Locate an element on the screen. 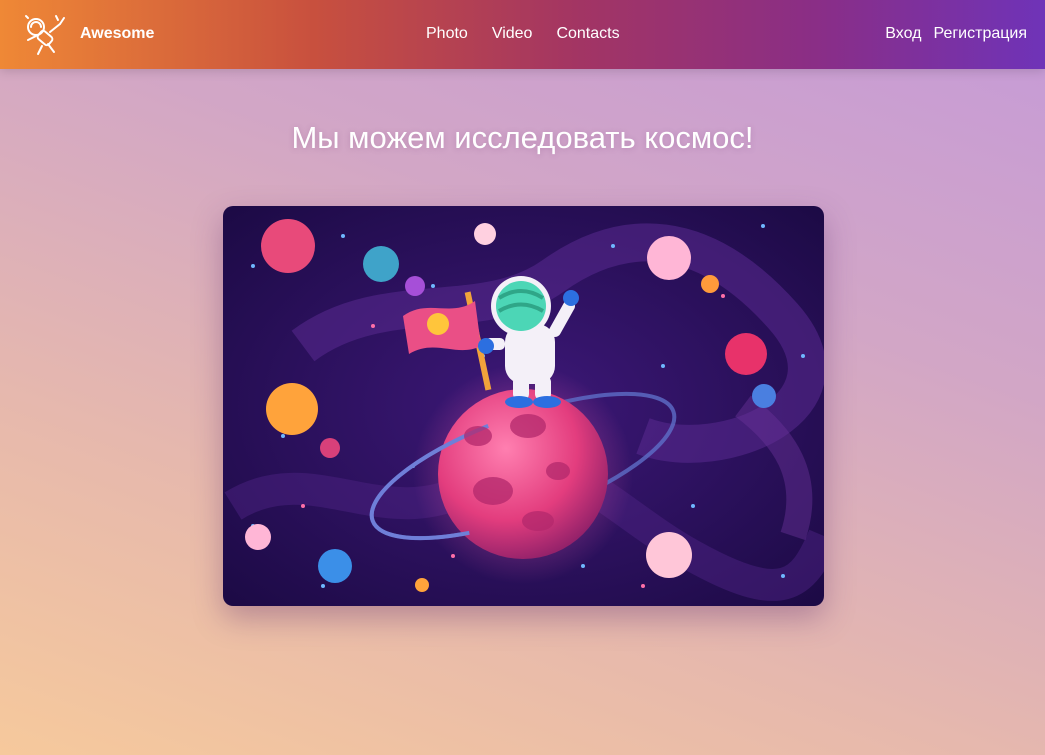 This screenshot has height=755, width=1045. nav-video-link: Video is located at coordinates (512, 34).